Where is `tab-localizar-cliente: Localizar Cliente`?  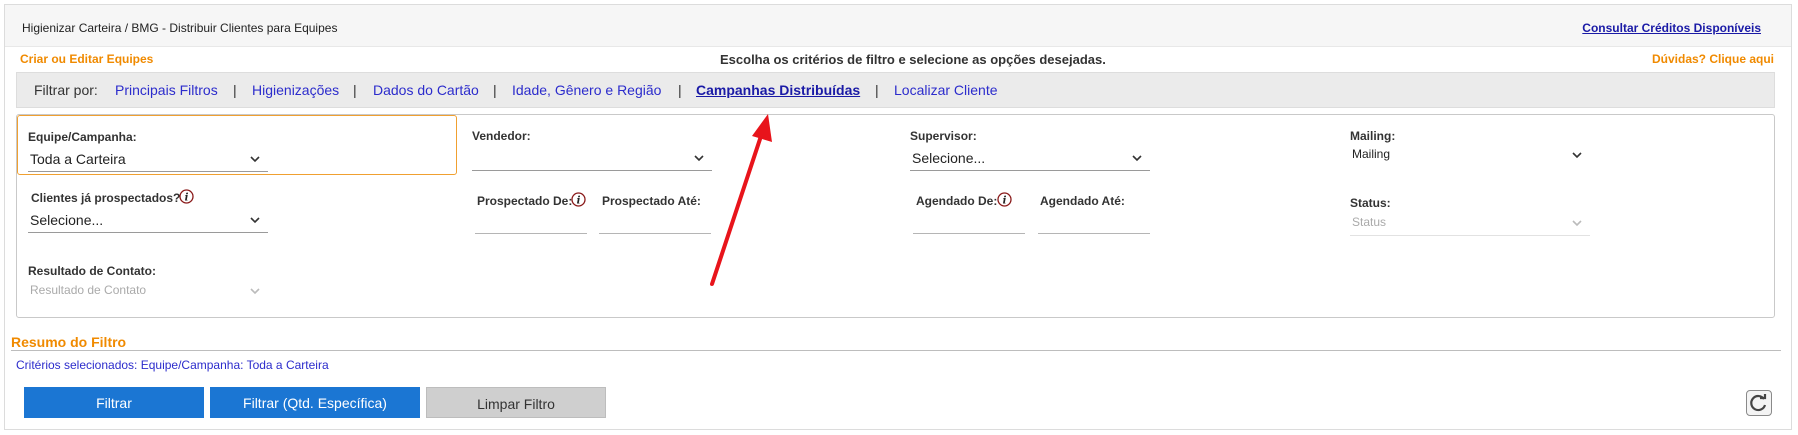 tab-localizar-cliente: Localizar Cliente is located at coordinates (946, 90).